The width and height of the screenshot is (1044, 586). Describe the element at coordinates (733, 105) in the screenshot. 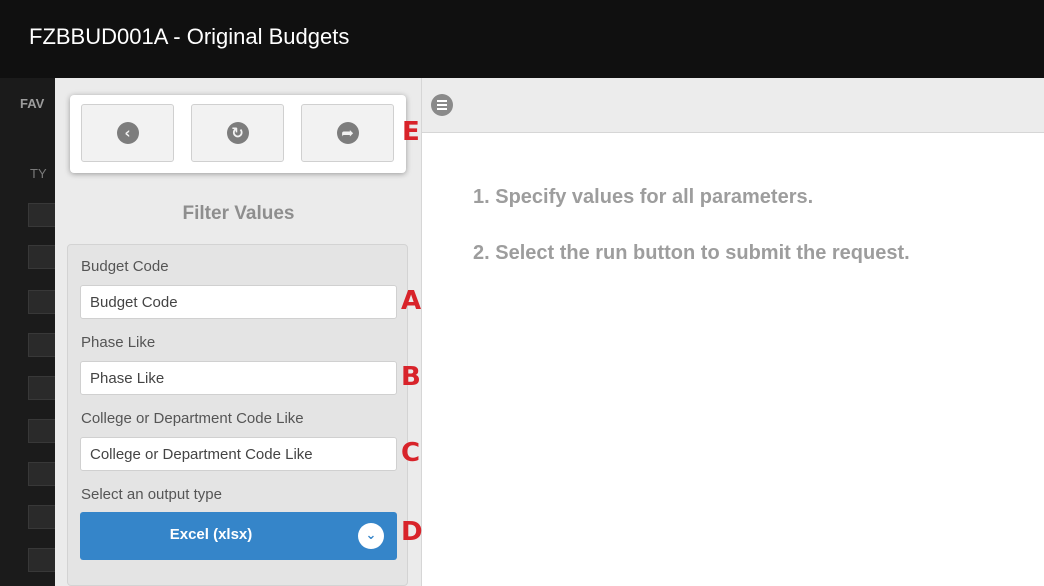

I see `main-toolbar` at that location.